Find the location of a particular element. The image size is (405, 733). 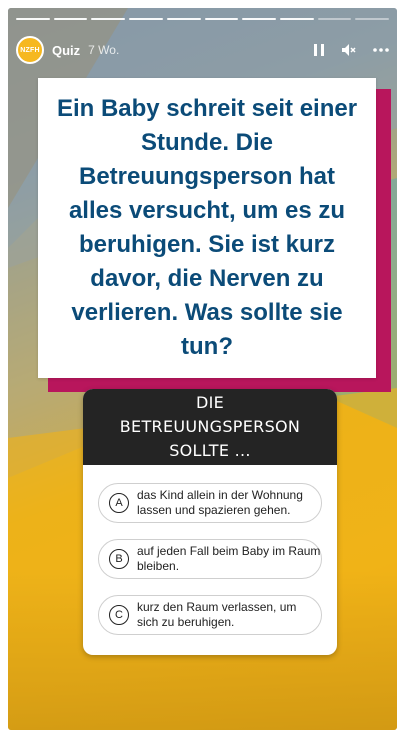

avatar-text: NZFH is located at coordinates (30, 50).